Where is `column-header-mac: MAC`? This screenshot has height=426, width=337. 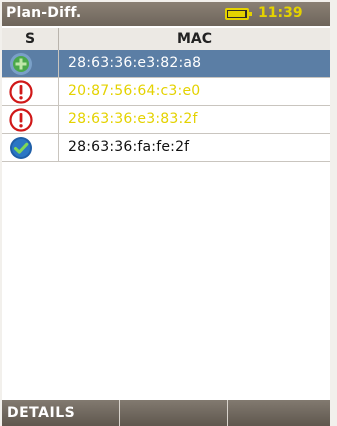 column-header-mac: MAC is located at coordinates (194, 39).